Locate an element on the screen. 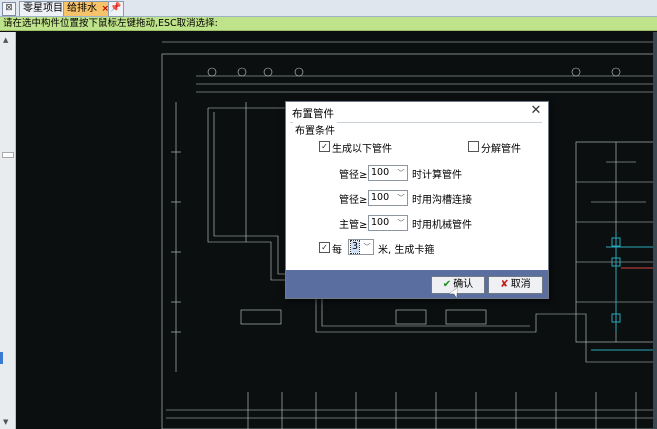 This screenshot has height=429, width=657. right-scrollbar is located at coordinates (655, 230).